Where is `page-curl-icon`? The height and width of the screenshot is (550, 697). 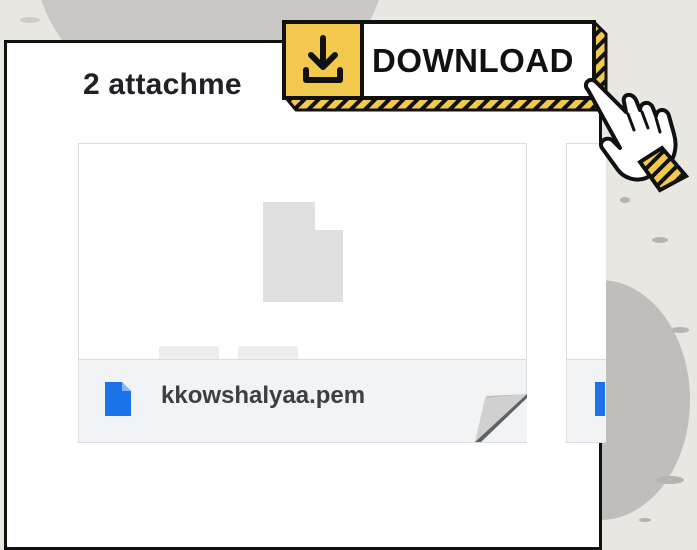 page-curl-icon is located at coordinates (501, 418).